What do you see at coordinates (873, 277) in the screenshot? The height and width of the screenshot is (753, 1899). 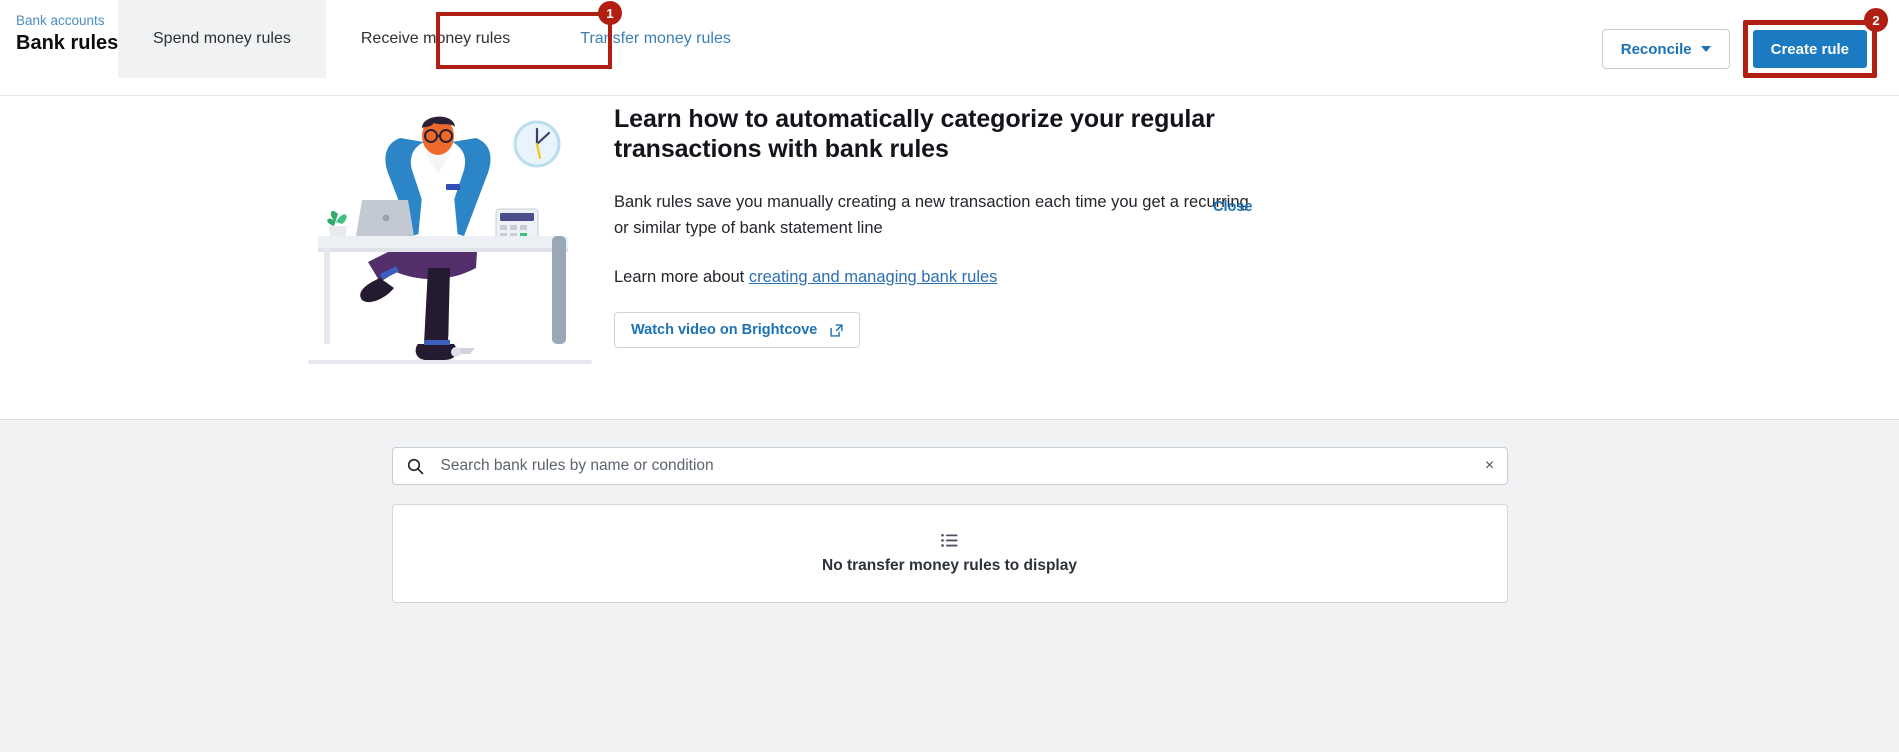 I see `learn-more-link: creating and managing bank rules` at bounding box center [873, 277].